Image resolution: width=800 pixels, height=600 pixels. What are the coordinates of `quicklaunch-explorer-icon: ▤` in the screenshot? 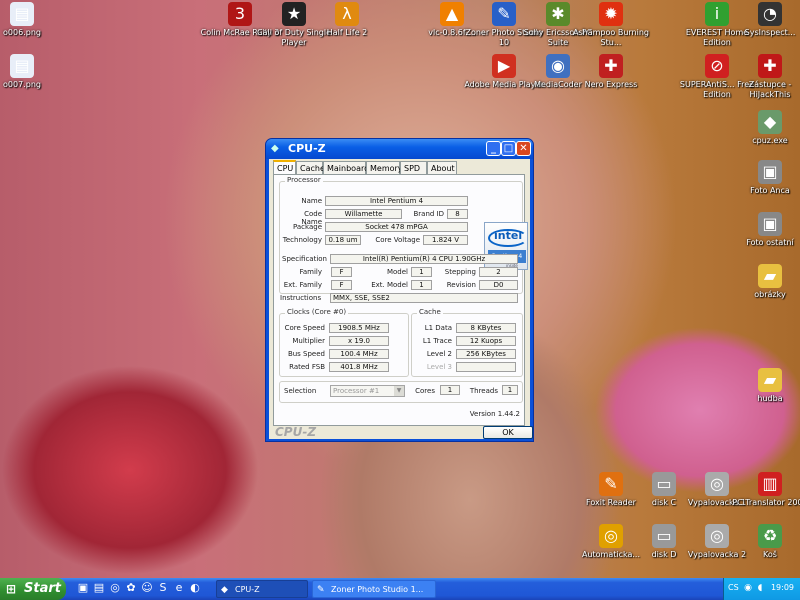 It's located at (99, 588).